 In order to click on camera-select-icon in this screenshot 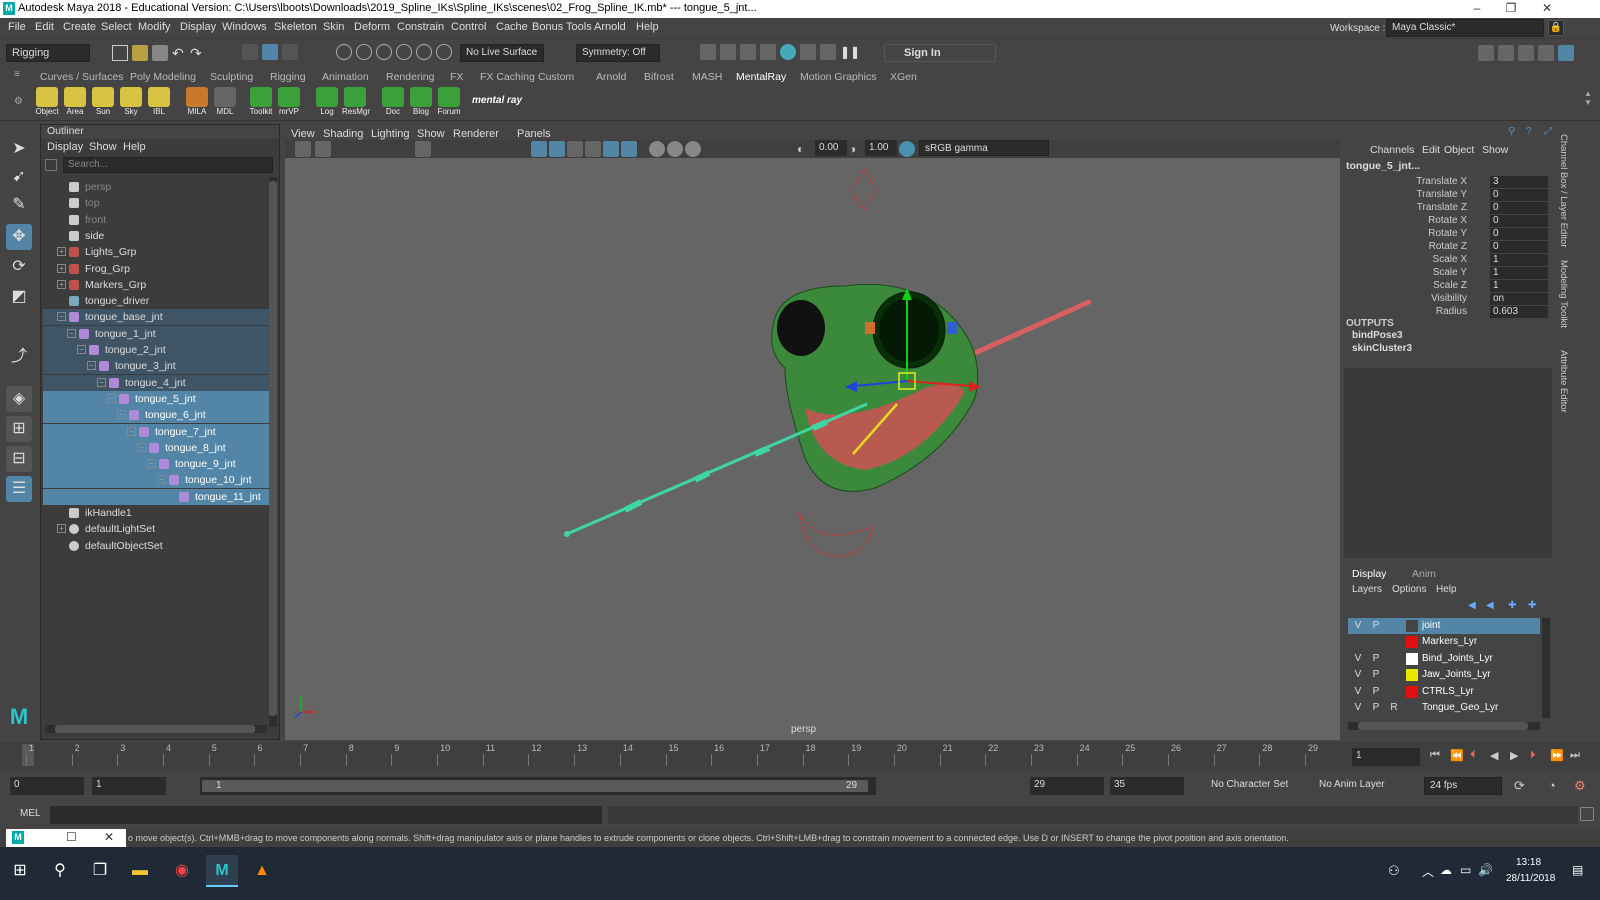, I will do `click(303, 149)`.